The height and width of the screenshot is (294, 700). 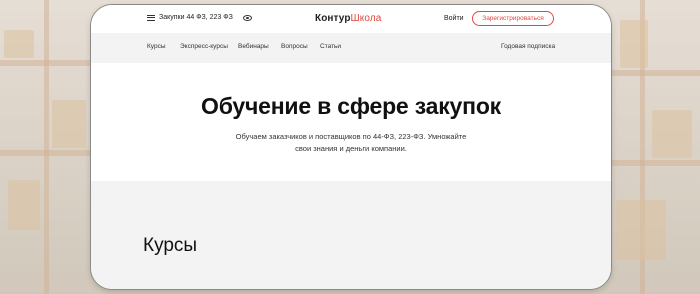 What do you see at coordinates (204, 46) in the screenshot?
I see `nav-item-express-courses: Экспресс-курсы` at bounding box center [204, 46].